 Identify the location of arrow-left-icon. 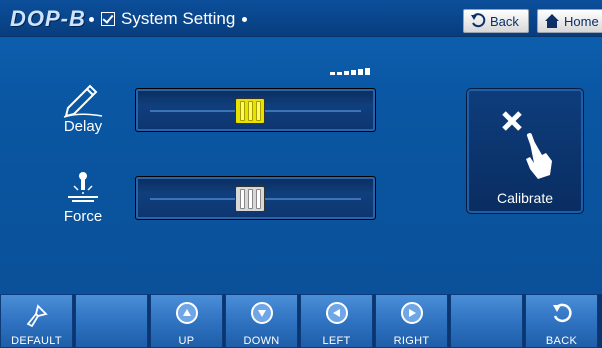
(336, 313).